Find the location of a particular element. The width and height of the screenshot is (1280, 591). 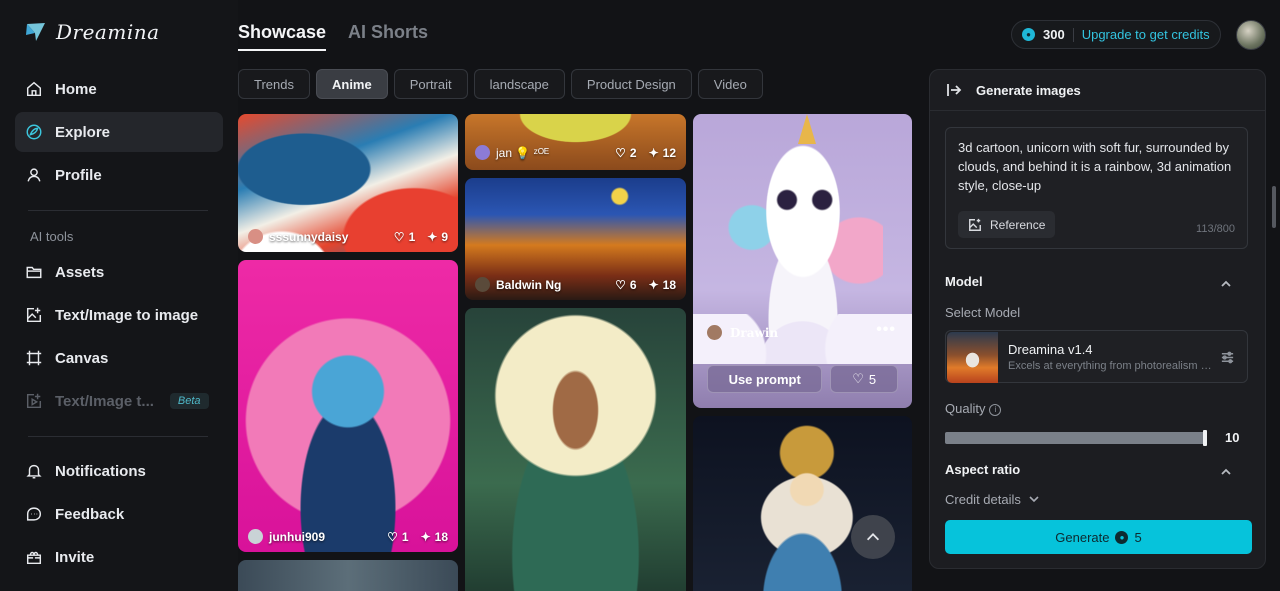

card-meta: junhui909 ♡ 1 ✦ 18 is located at coordinates (348, 536).